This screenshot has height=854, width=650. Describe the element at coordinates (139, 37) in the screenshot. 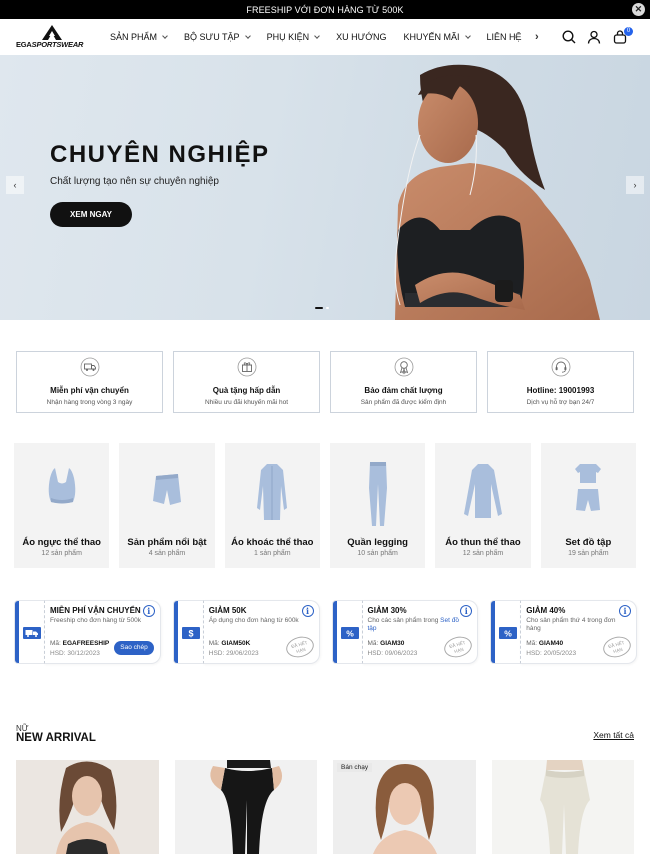

I see `nav-item-san-pham: SẢN PHẨM` at that location.